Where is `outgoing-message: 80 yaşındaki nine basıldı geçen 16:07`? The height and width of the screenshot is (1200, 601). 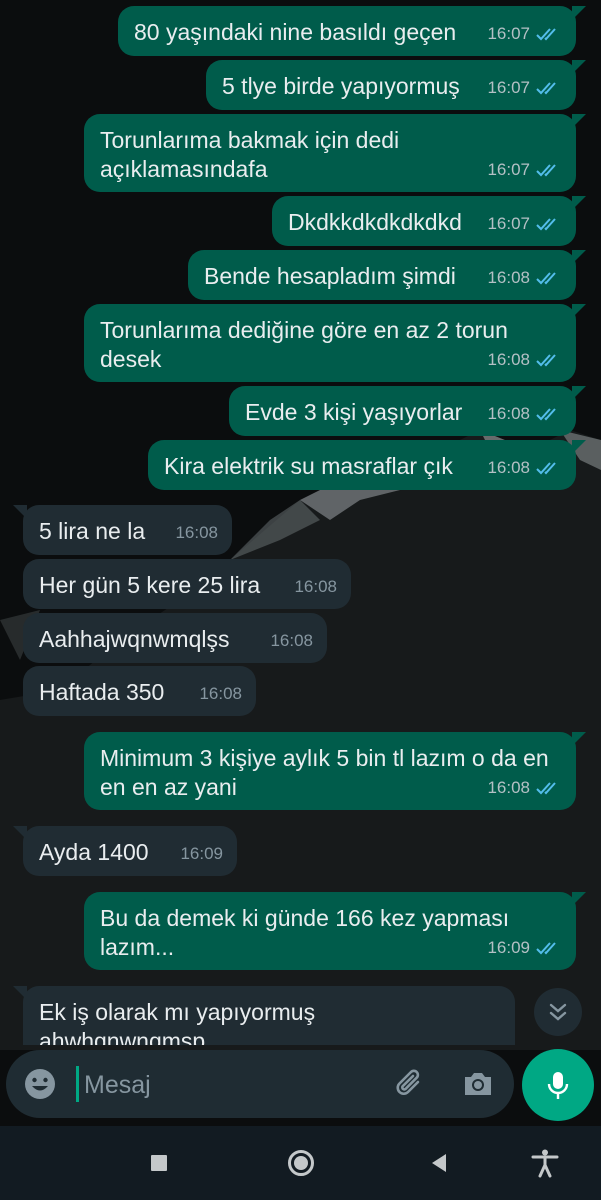
outgoing-message: 80 yaşındaki nine basıldı geçen 16:07 is located at coordinates (352, 31).